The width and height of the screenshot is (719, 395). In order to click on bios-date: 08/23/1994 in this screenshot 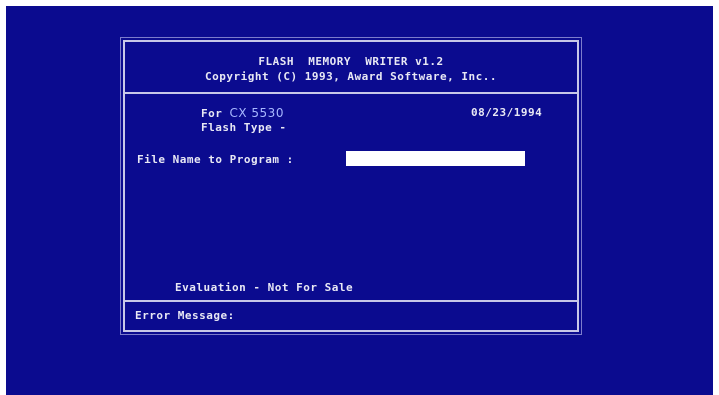, I will do `click(507, 112)`.